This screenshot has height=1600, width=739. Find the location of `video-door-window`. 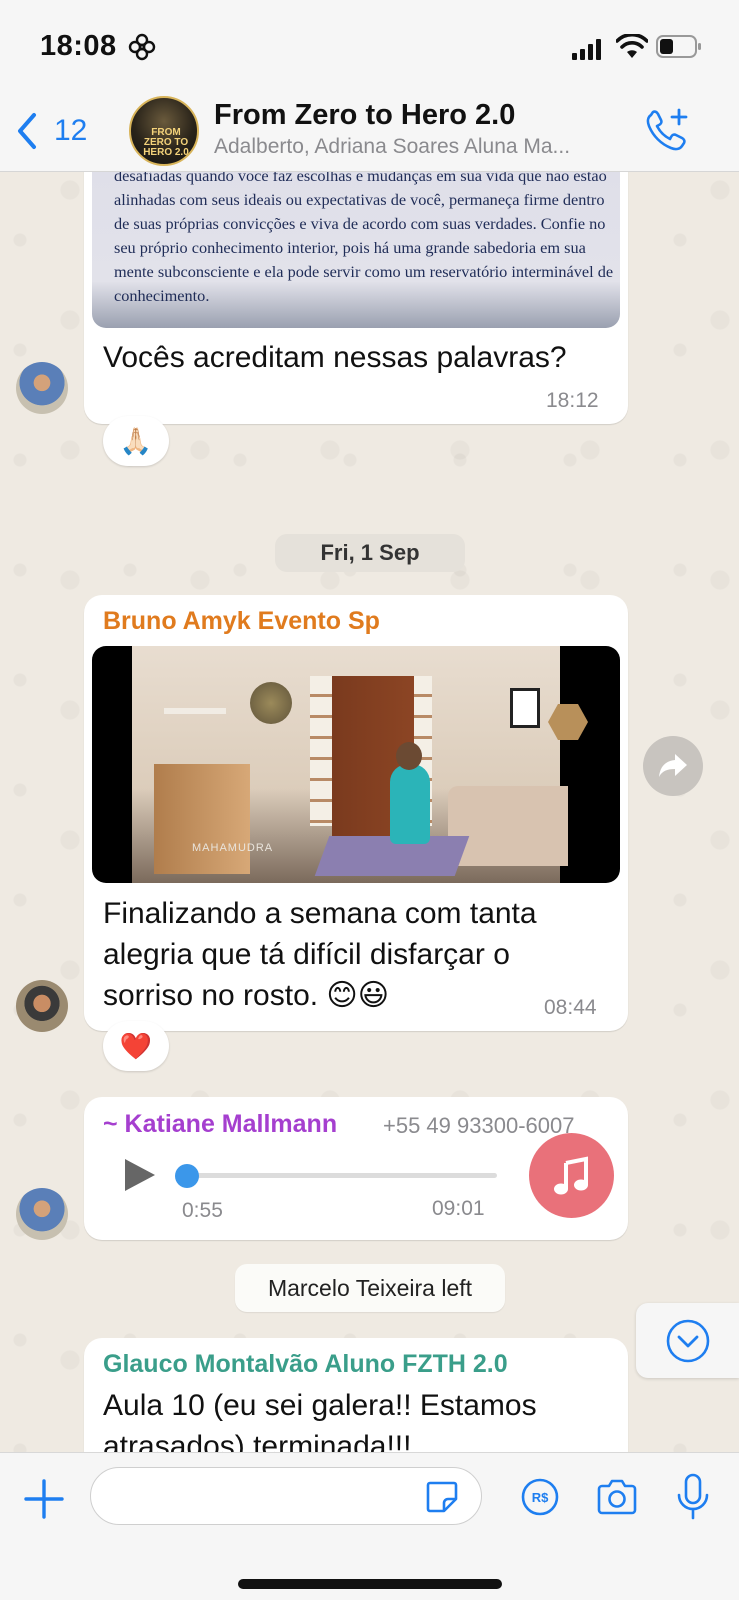

video-door-window is located at coordinates (321, 751).